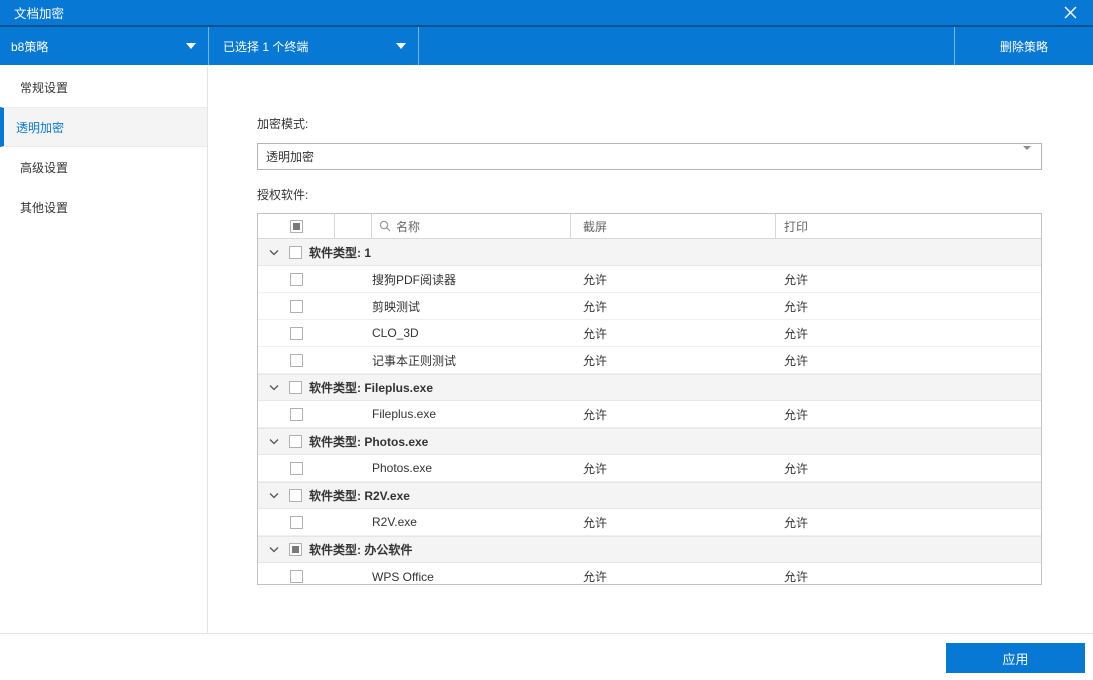 This screenshot has width=1093, height=680. I want to click on table-header-row: 名称 截屏 打印, so click(649, 226).